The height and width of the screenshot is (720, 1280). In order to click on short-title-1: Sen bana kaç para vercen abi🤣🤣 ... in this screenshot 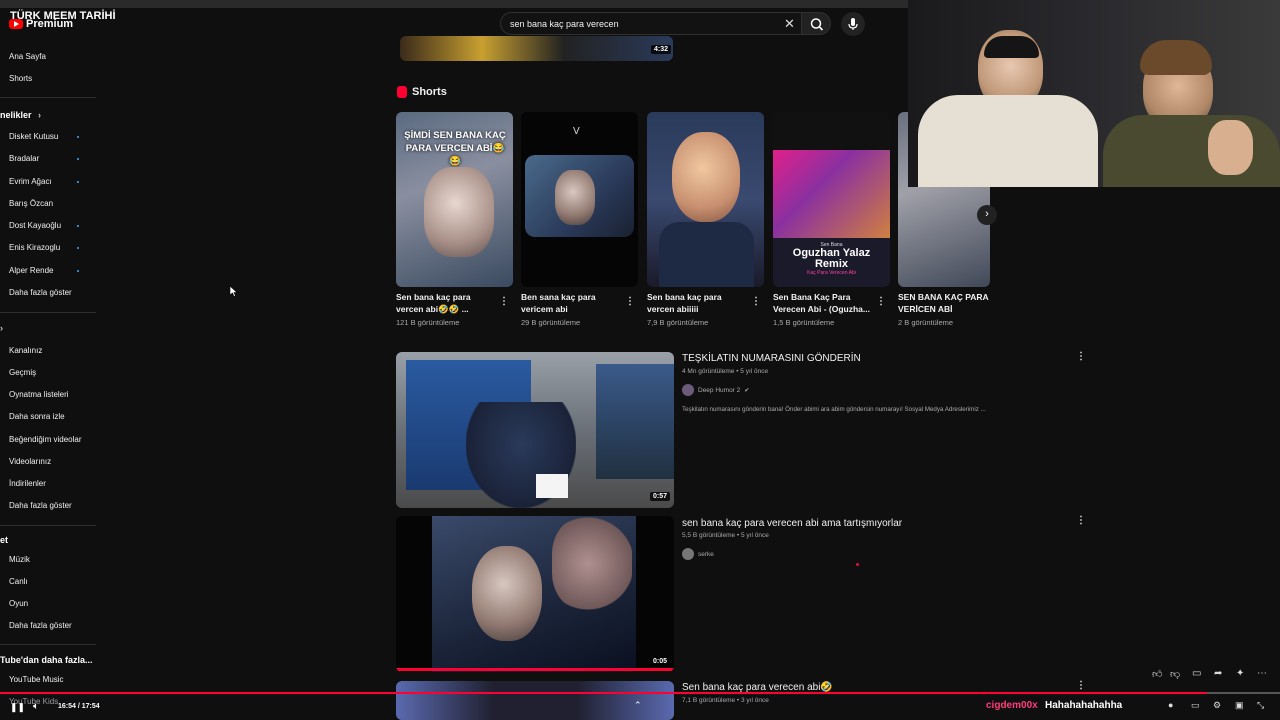, I will do `click(446, 303)`.